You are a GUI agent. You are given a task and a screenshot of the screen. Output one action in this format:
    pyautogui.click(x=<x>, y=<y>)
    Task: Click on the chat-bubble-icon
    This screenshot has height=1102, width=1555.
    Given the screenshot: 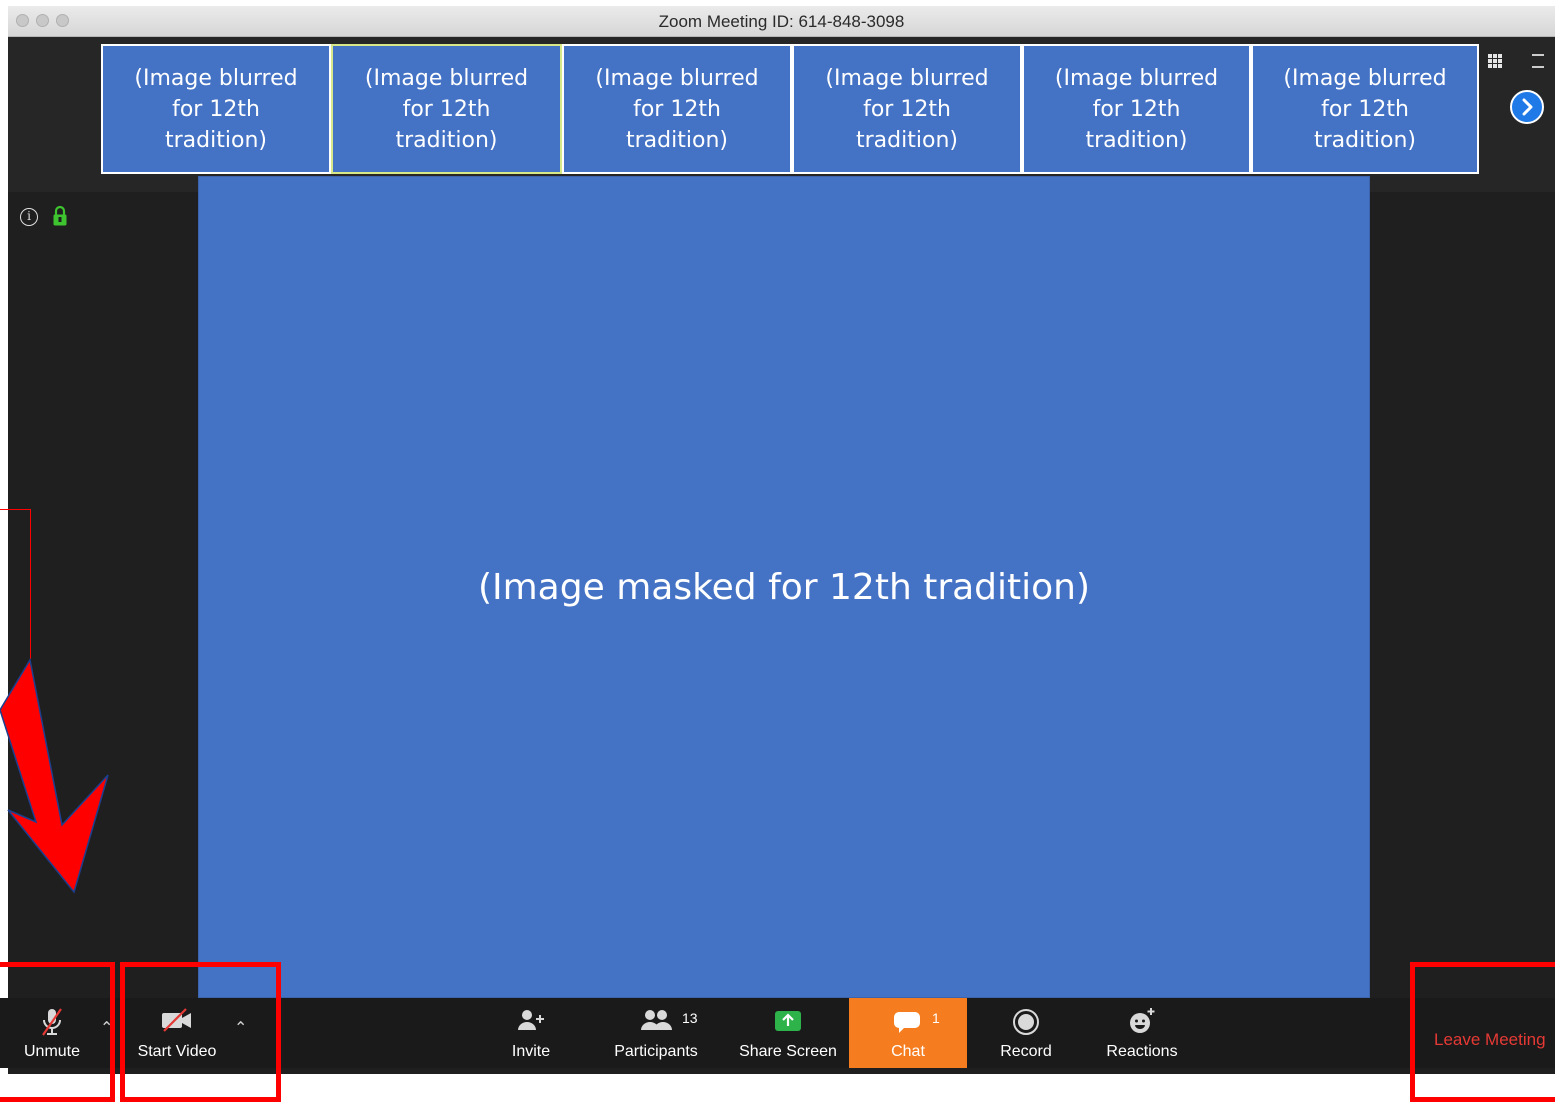 What is the action you would take?
    pyautogui.click(x=907, y=1022)
    